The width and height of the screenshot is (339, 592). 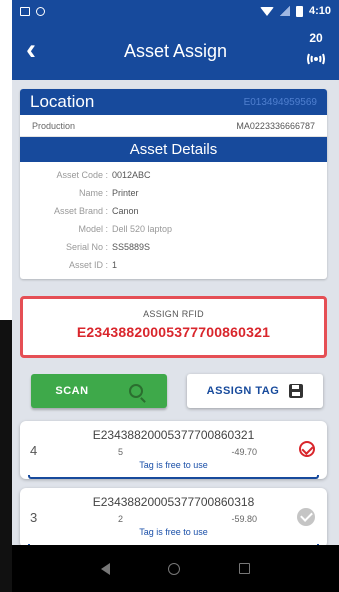 I want to click on assign-rfid-label: ASSIGN RFID, so click(x=173, y=314).